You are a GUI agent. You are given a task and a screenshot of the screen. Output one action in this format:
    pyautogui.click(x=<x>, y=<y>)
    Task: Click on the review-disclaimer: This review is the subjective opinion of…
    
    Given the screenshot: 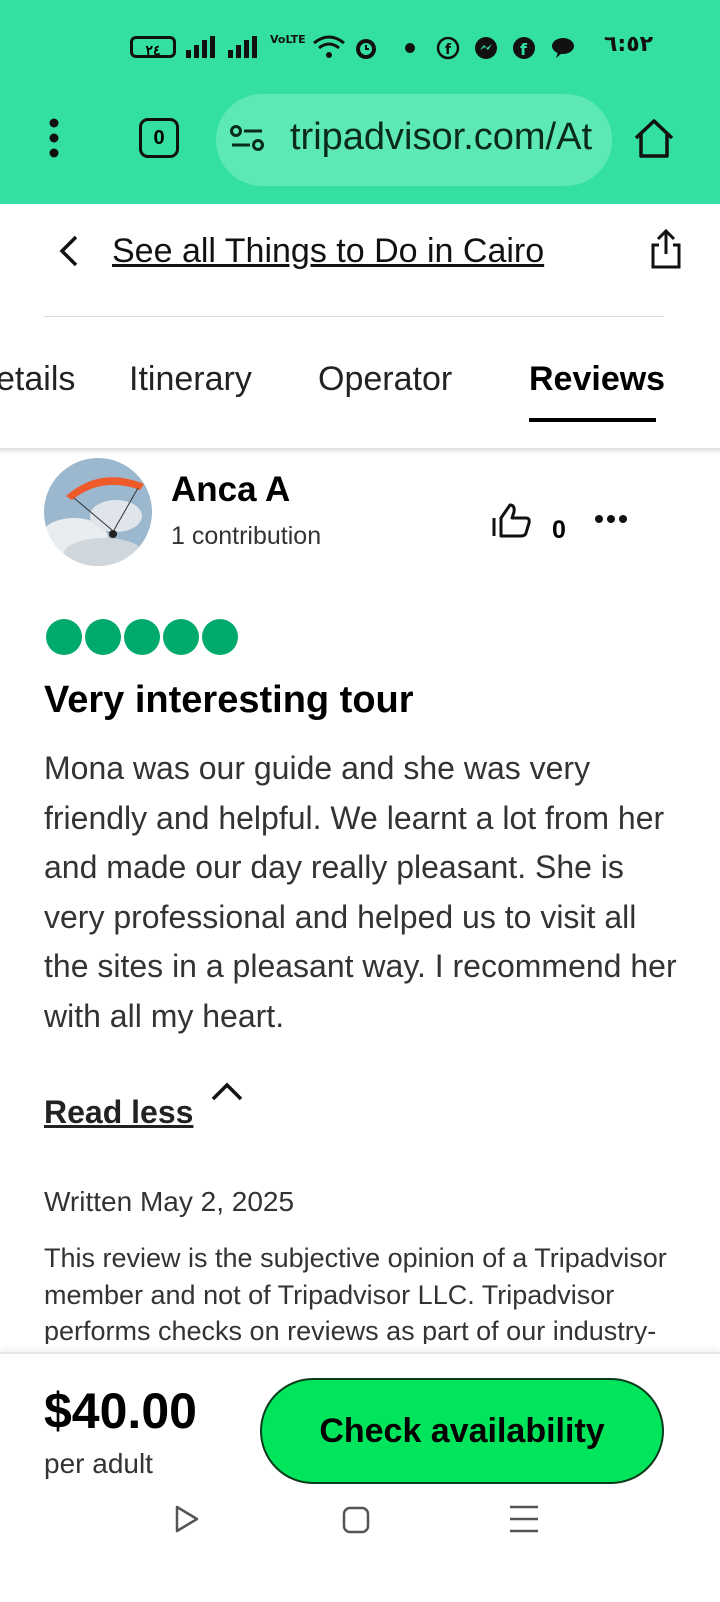 What is the action you would take?
    pyautogui.click(x=355, y=1293)
    